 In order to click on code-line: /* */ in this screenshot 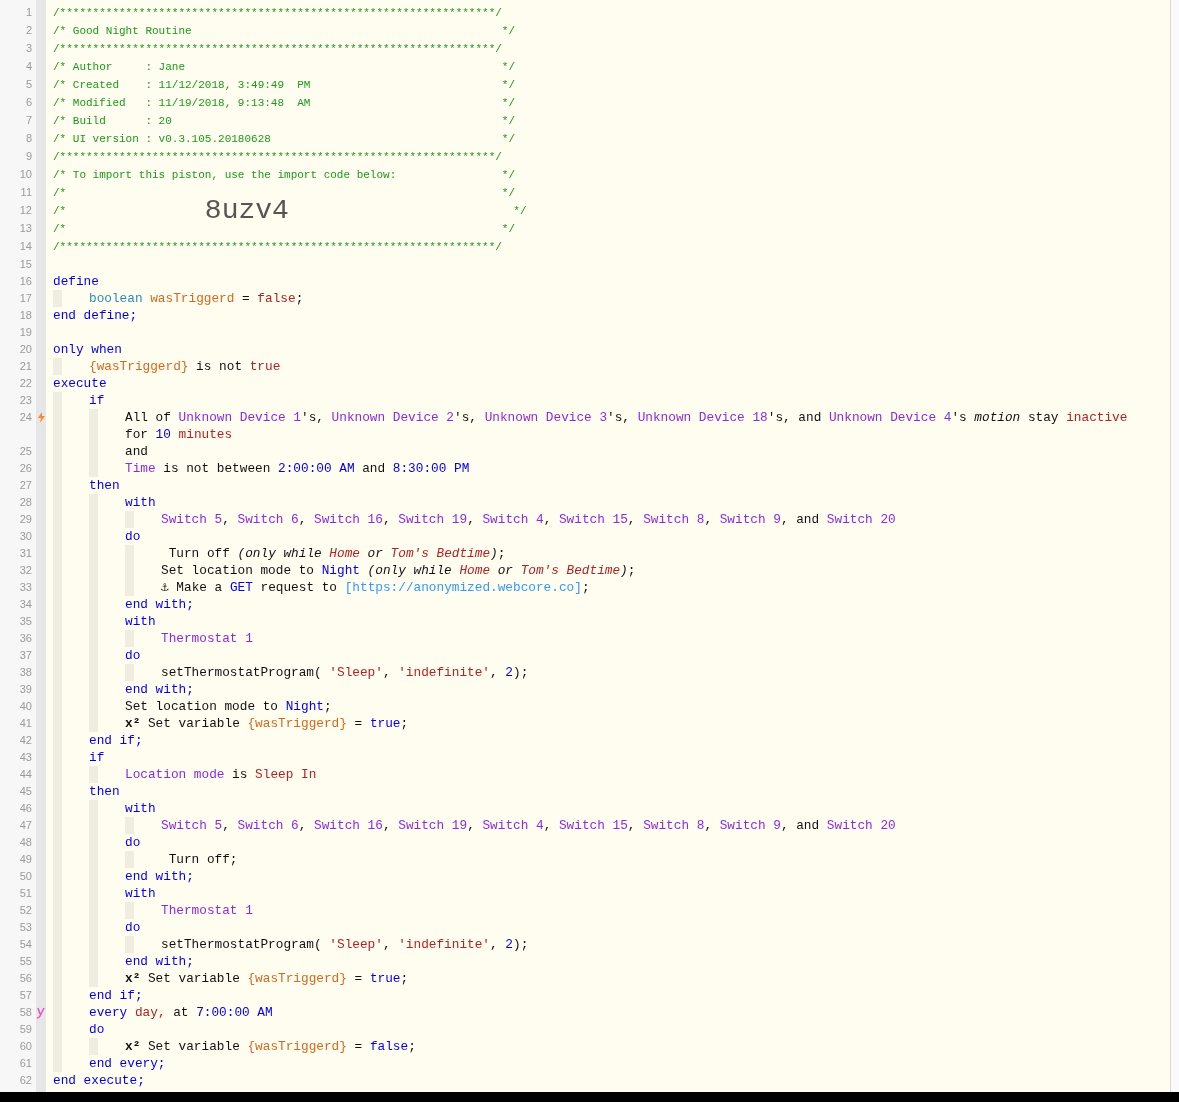, I will do `click(285, 229)`.